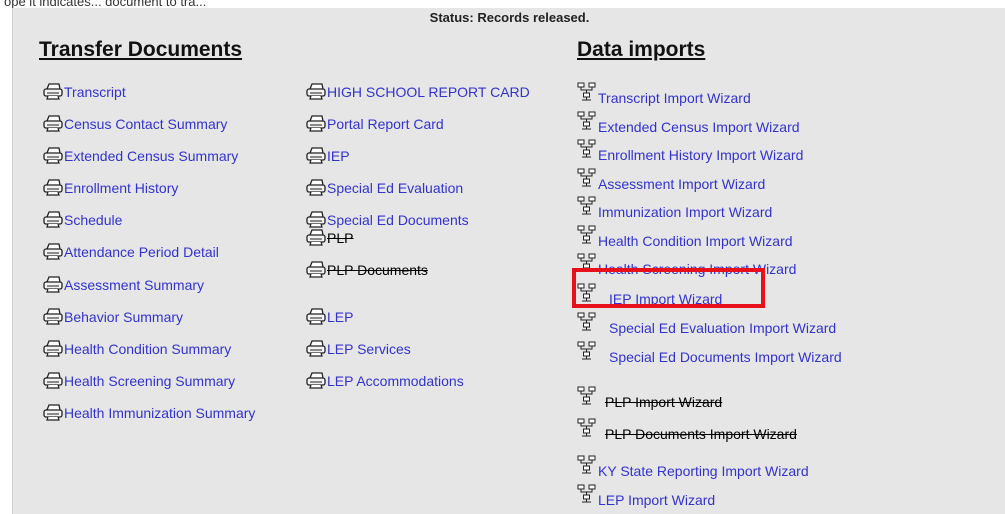  I want to click on highlight-box, so click(668, 288).